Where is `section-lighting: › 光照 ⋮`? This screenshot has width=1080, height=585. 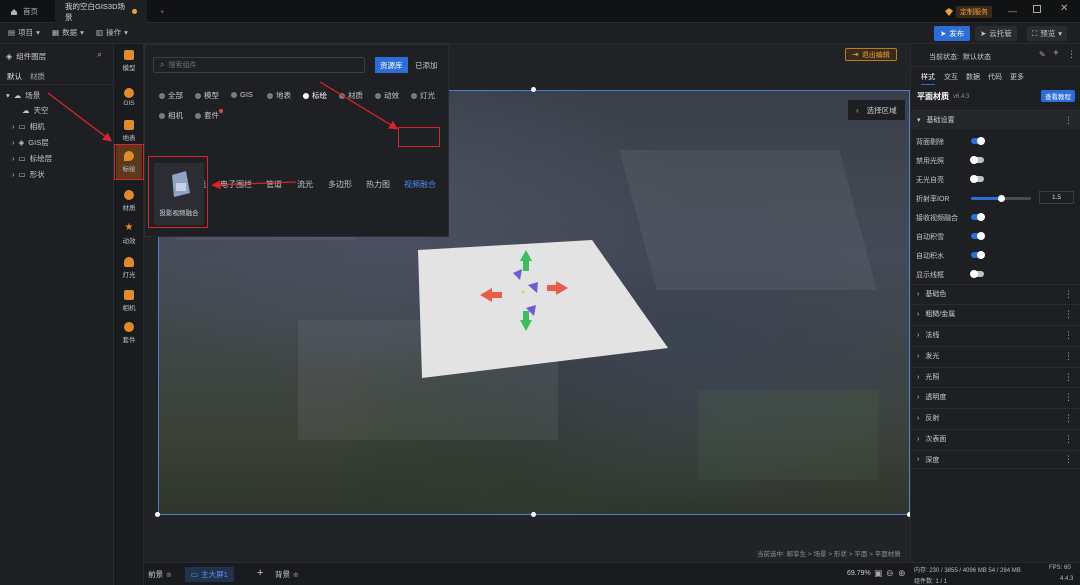
section-lighting: › 光照 ⋮ is located at coordinates (995, 376).